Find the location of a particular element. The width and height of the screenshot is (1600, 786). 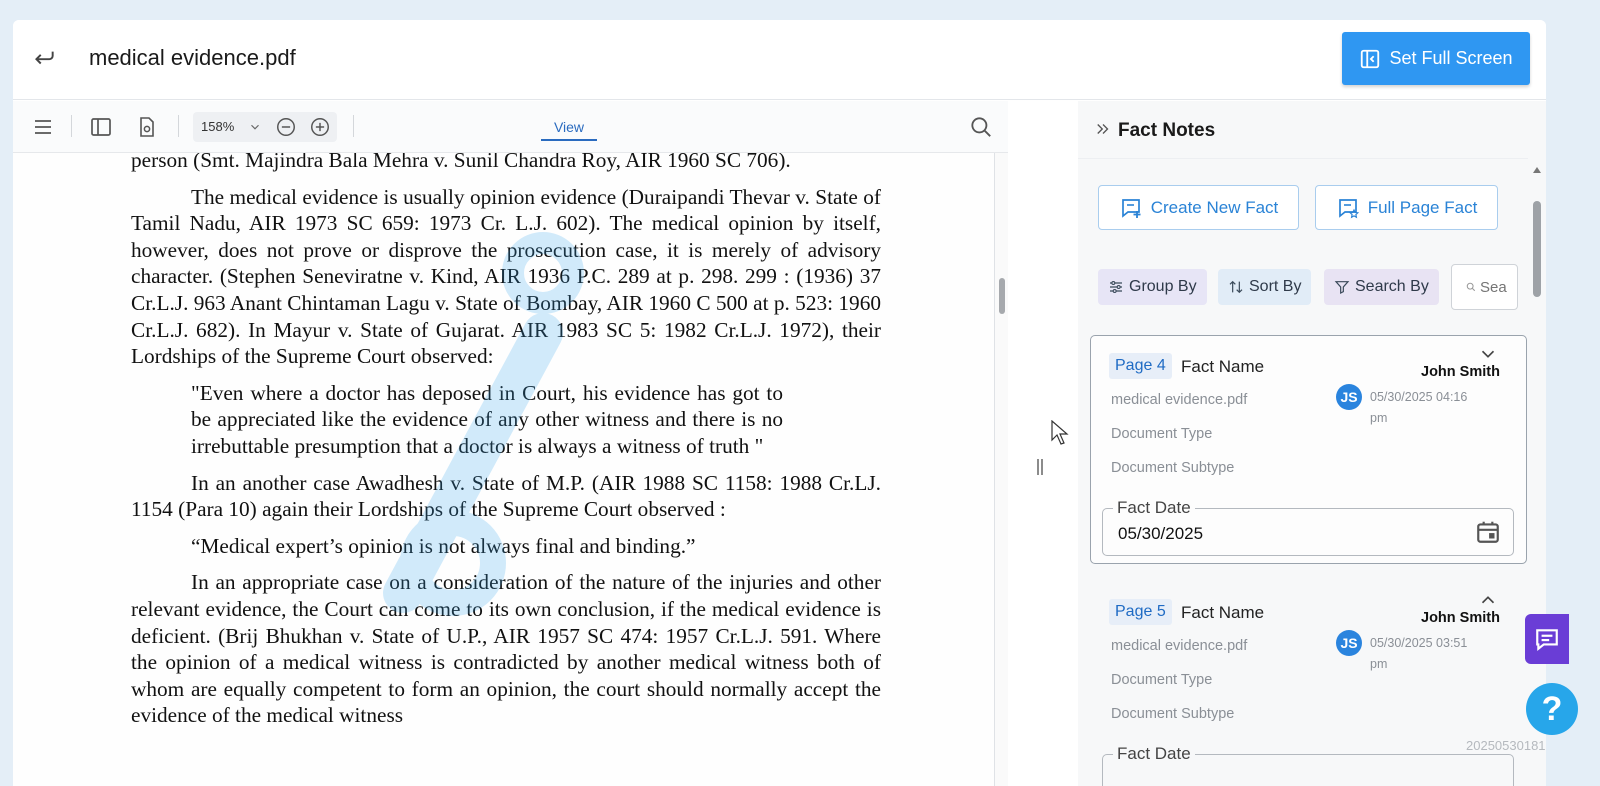

chat-icon is located at coordinates (1547, 640).